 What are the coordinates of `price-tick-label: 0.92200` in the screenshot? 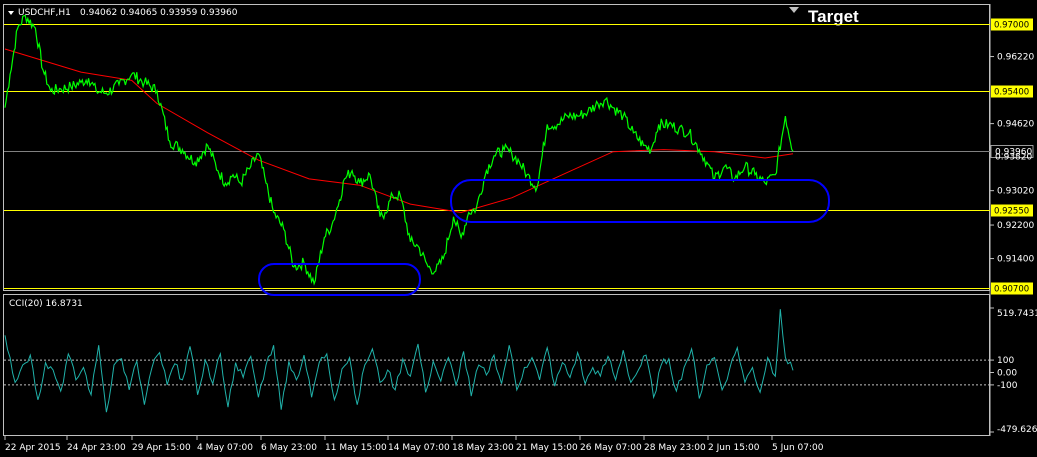 It's located at (1015, 226).